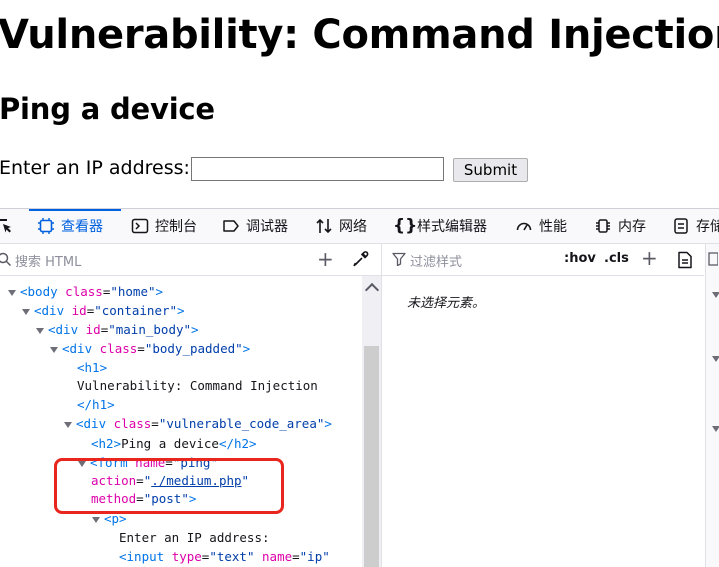  What do you see at coordinates (440, 226) in the screenshot?
I see `tab-style-editor: {} 样式编辑器` at bounding box center [440, 226].